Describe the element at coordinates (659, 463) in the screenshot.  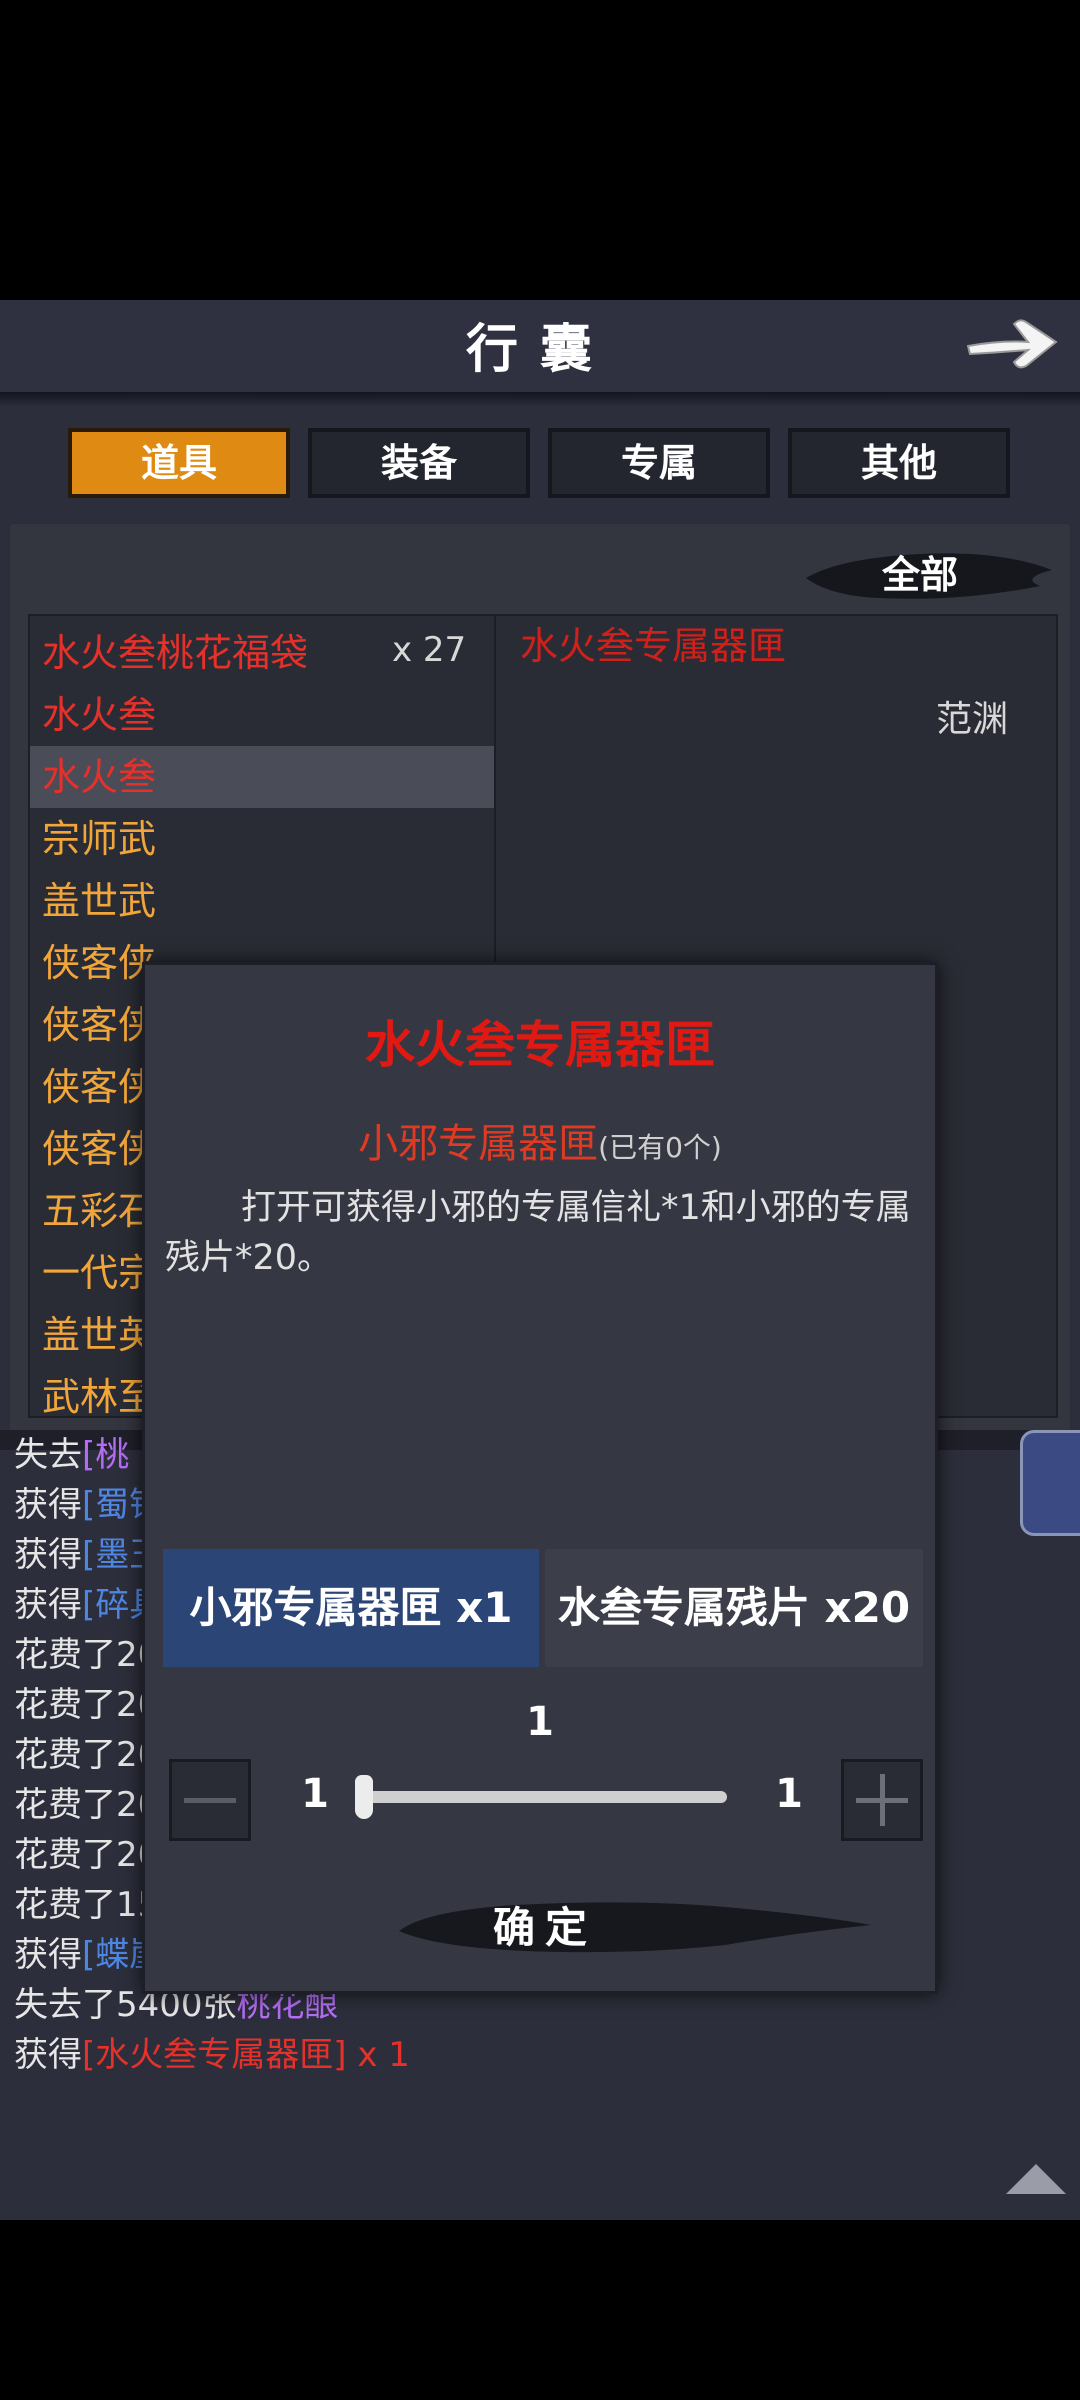
I see `tab-exclusive: 专属` at that location.